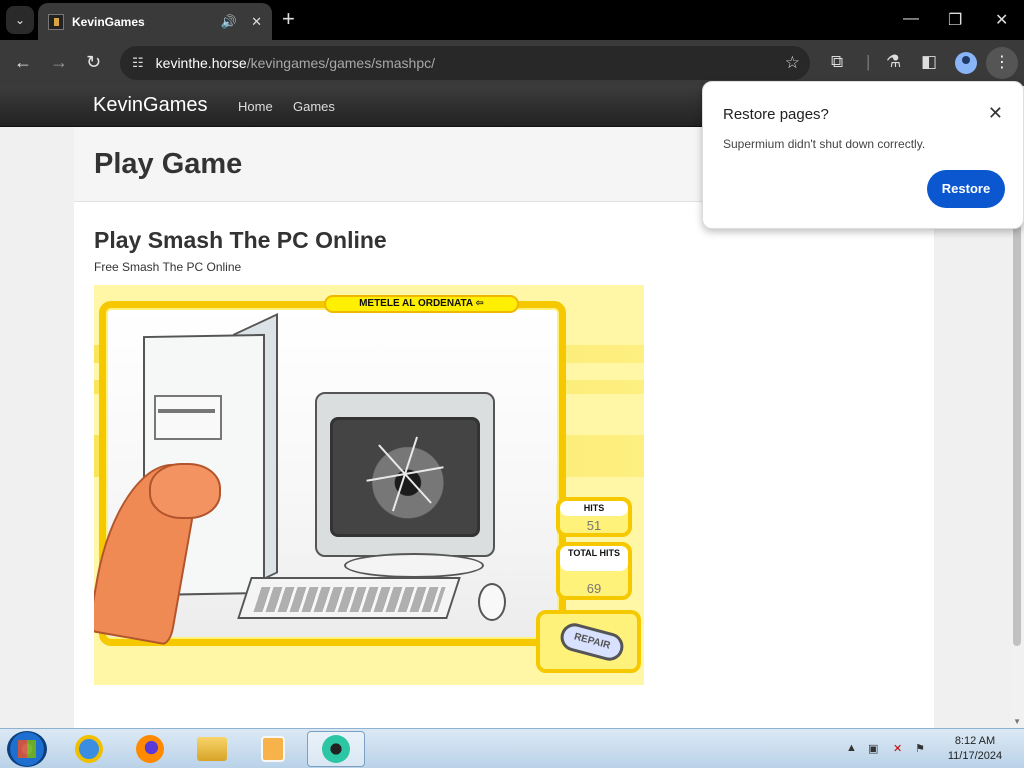 The image size is (1024, 768). What do you see at coordinates (851, 748) in the screenshot?
I see `show-hidden-icons-button: ▲` at bounding box center [851, 748].